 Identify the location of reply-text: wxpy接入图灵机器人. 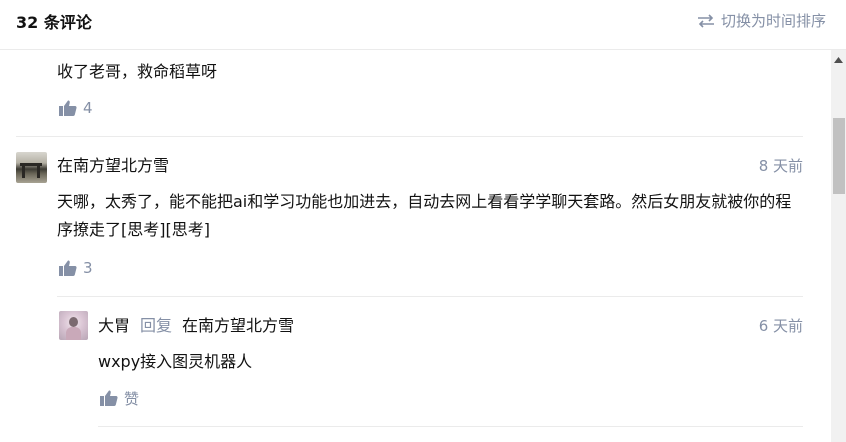
(175, 361).